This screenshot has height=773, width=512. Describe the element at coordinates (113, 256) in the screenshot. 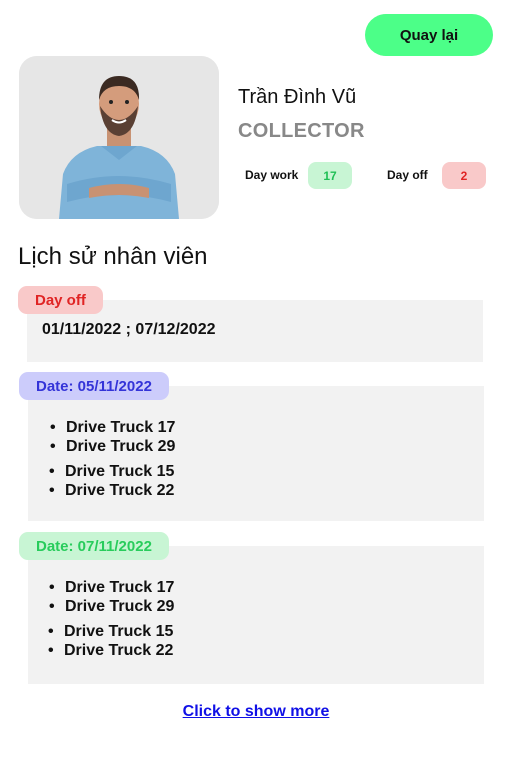

I see `history-title: Lịch sử nhân viên` at that location.